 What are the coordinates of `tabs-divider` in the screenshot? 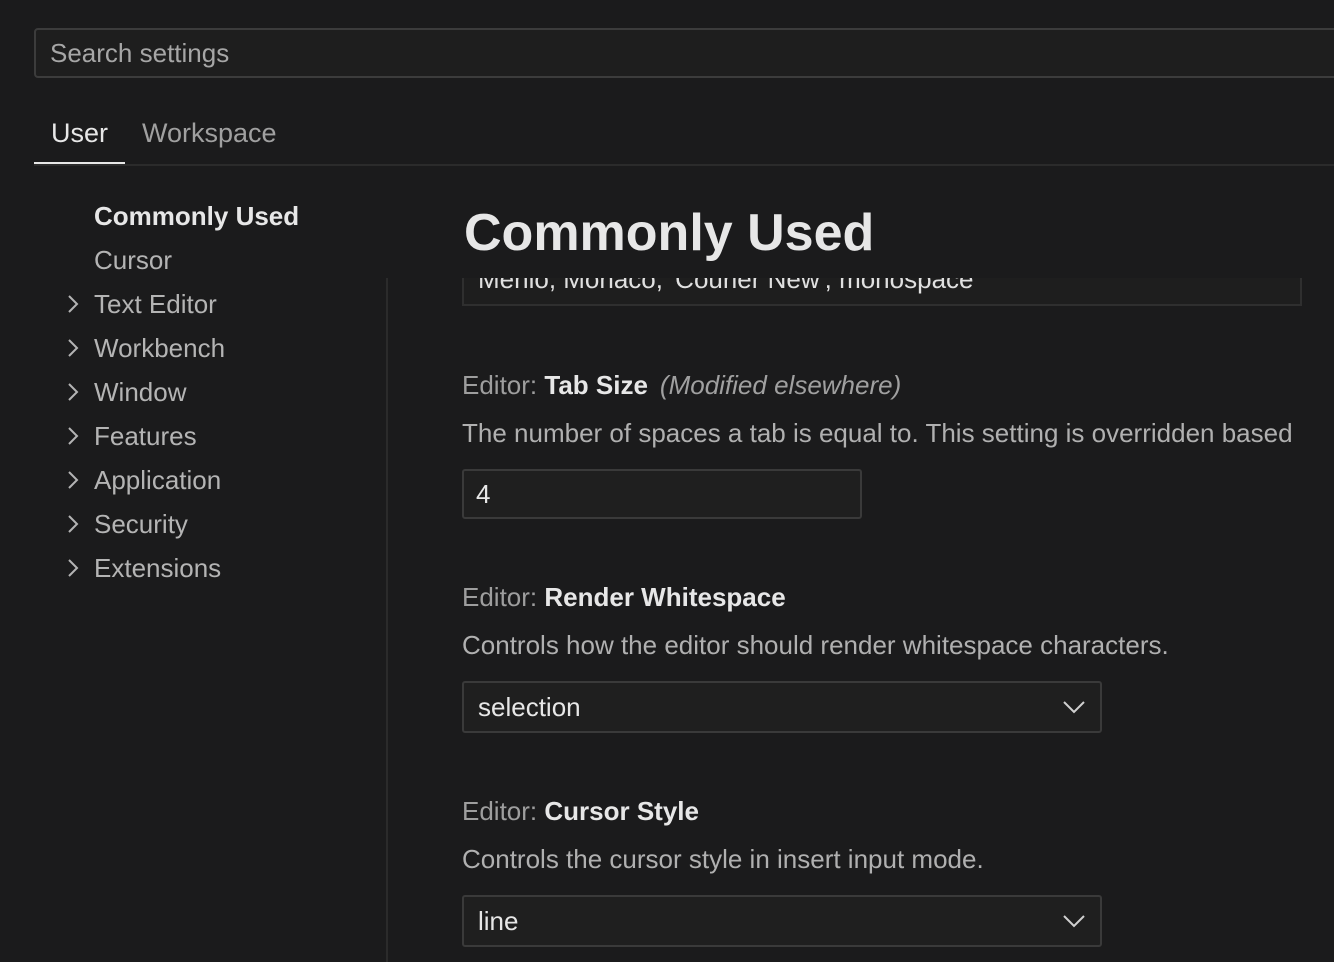 It's located at (684, 165).